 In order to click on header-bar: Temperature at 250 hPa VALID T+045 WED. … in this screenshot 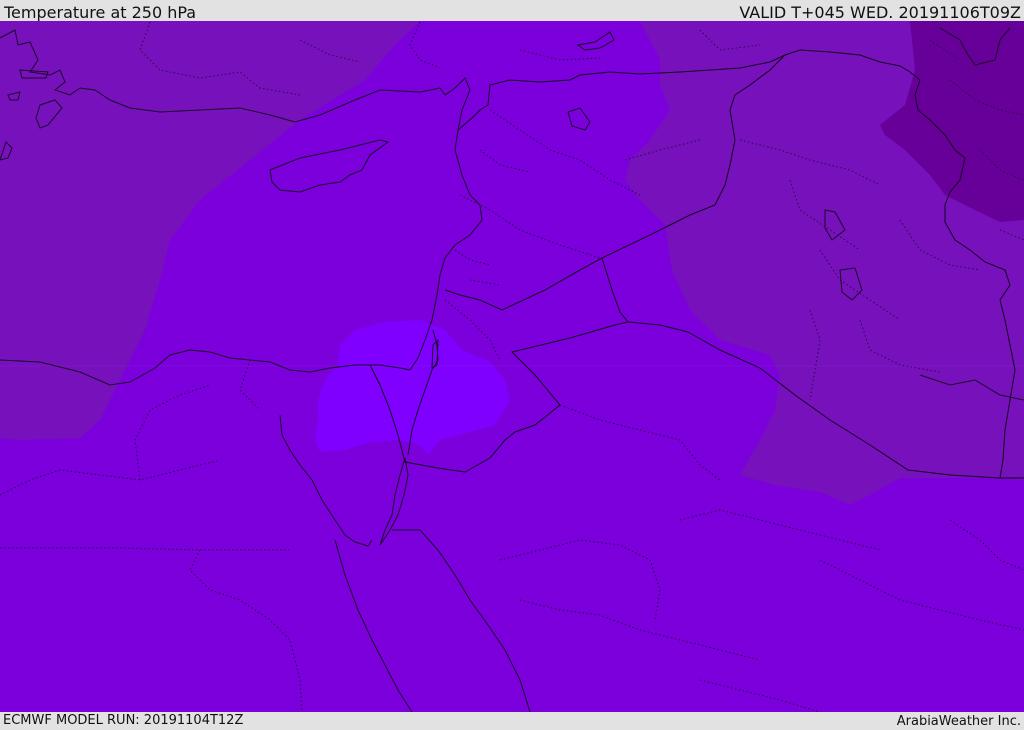, I will do `click(512, 11)`.